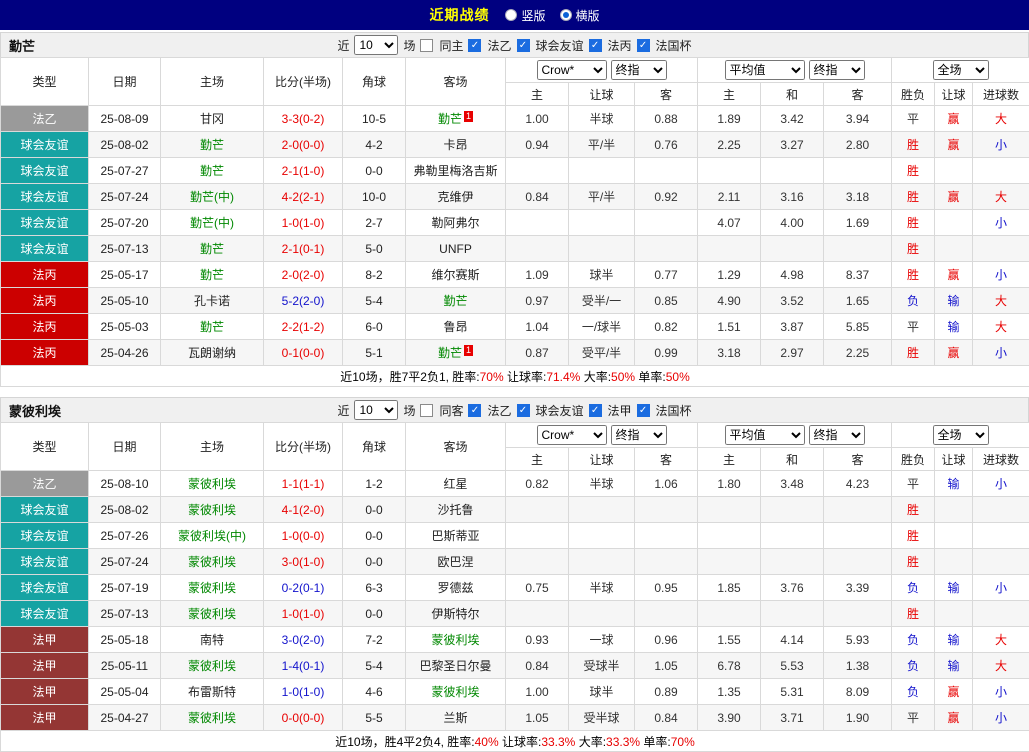 This screenshot has width=1029, height=752. I want to click on avg-away: 2.25, so click(858, 353).